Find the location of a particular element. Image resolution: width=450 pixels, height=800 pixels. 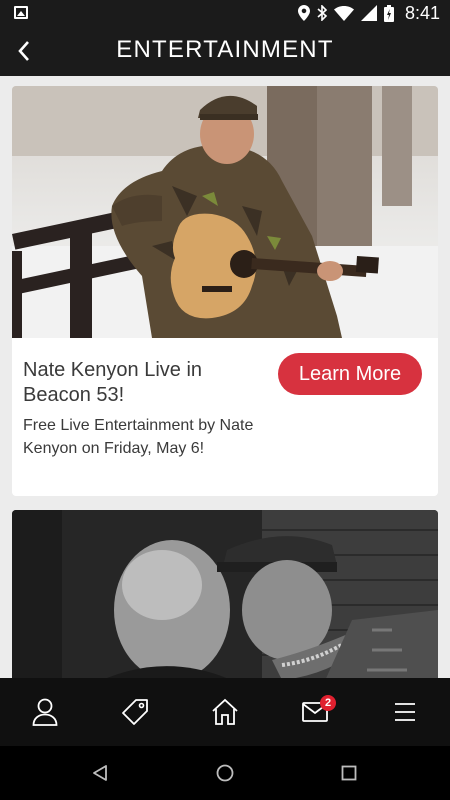

learn-more-button: Learn More is located at coordinates (350, 374).